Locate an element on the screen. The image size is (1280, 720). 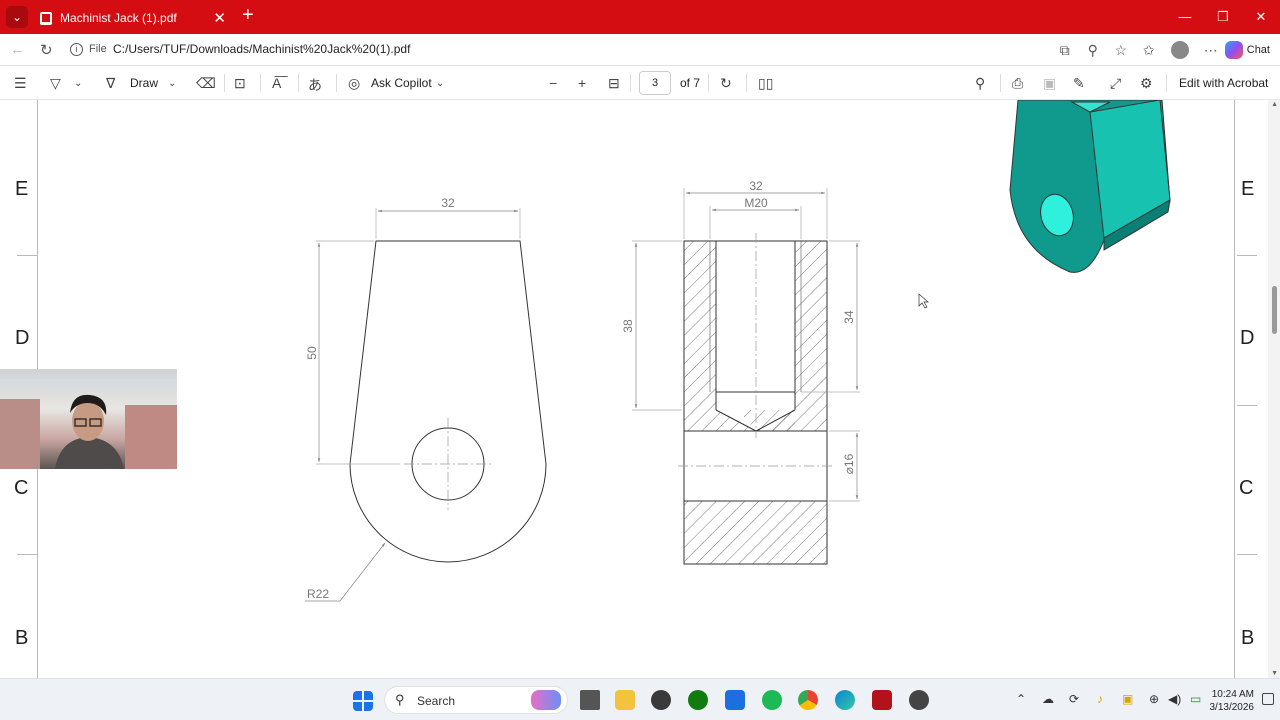
microphone-icon: ♪ is located at coordinates (1100, 699).